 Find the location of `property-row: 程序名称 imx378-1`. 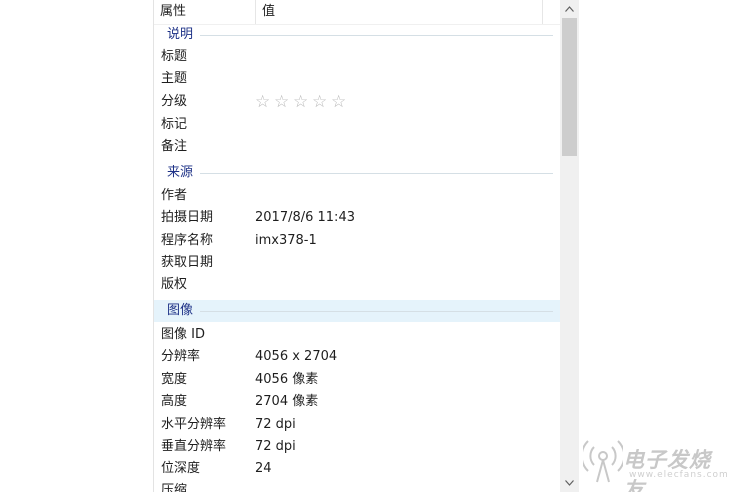

property-row: 程序名称 imx378-1 is located at coordinates (358, 241).